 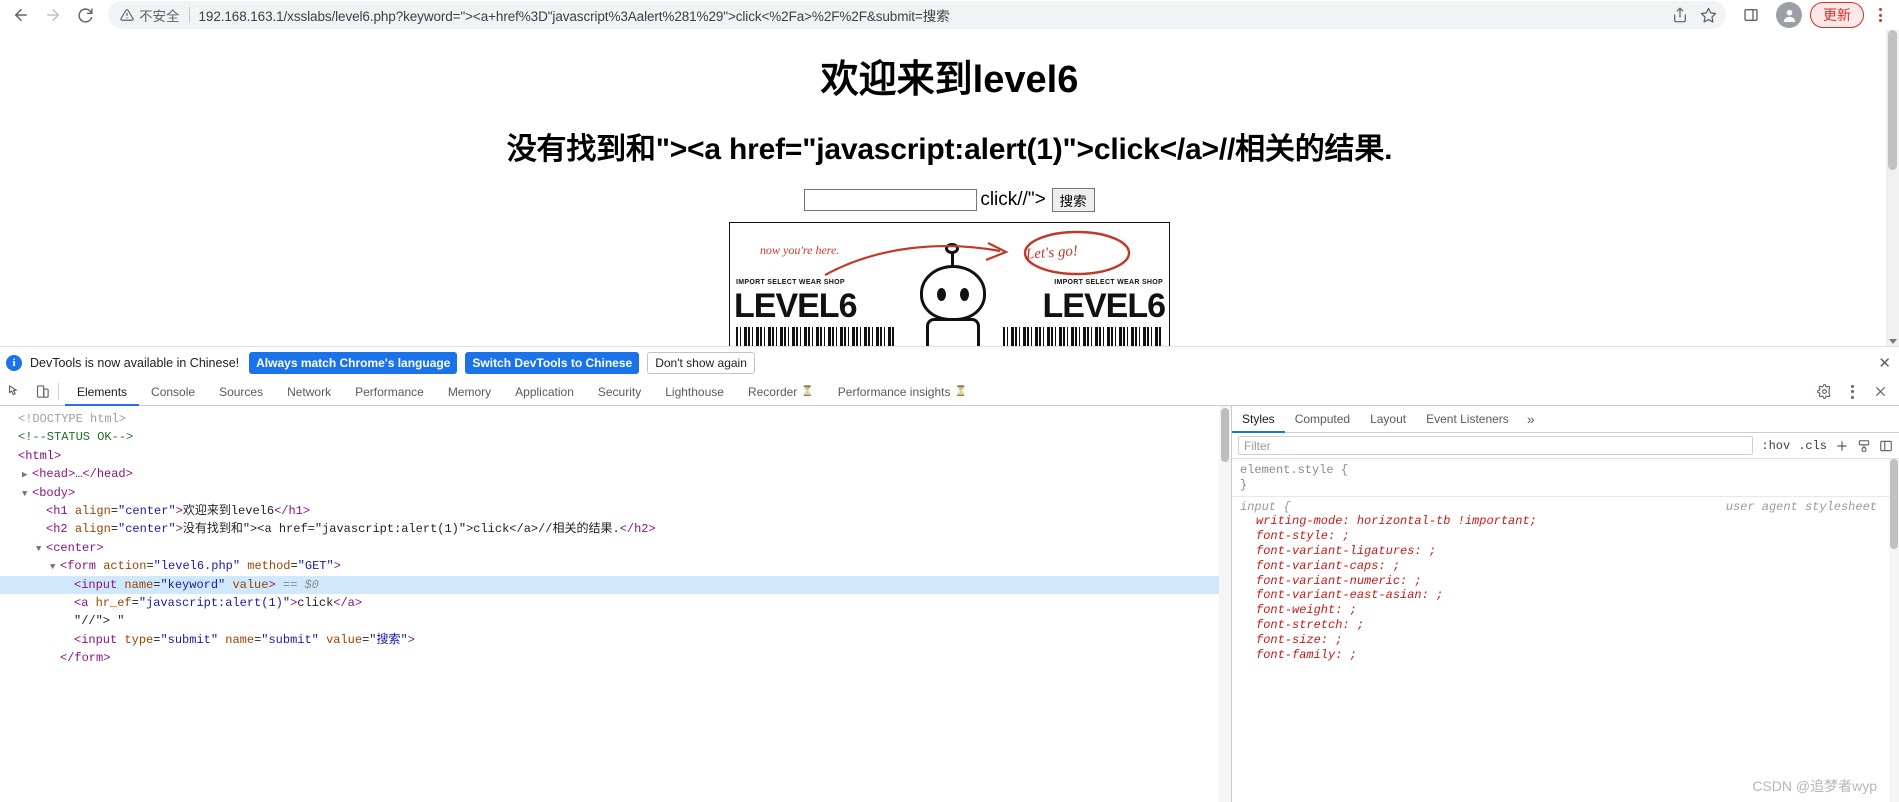 What do you see at coordinates (1751, 15) in the screenshot?
I see `side-panel-icon` at bounding box center [1751, 15].